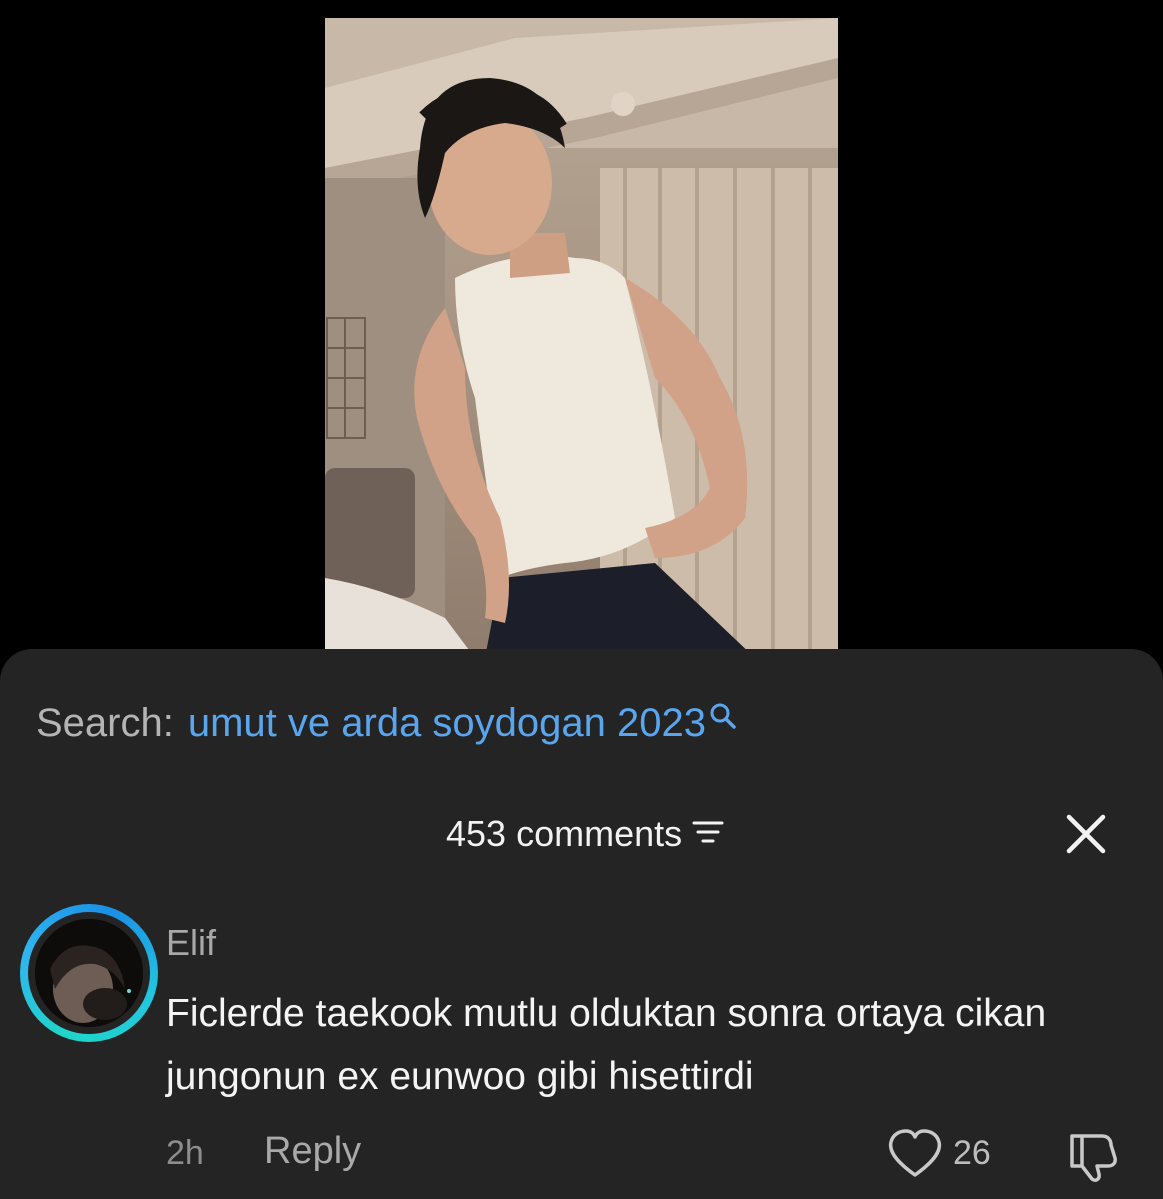 This screenshot has height=1199, width=1163. What do you see at coordinates (105, 722) in the screenshot?
I see `search-label: Search:` at bounding box center [105, 722].